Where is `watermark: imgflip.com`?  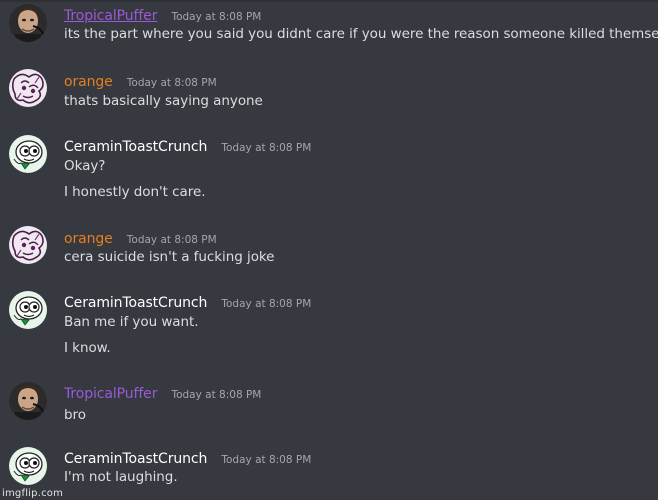 watermark: imgflip.com is located at coordinates (33, 493).